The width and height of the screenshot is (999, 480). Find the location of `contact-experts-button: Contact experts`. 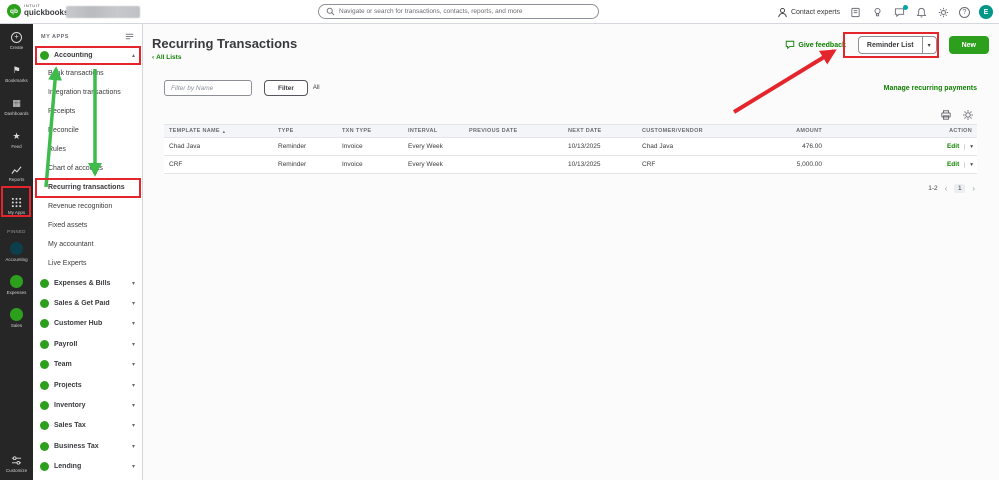

contact-experts-button: Contact experts is located at coordinates (808, 12).